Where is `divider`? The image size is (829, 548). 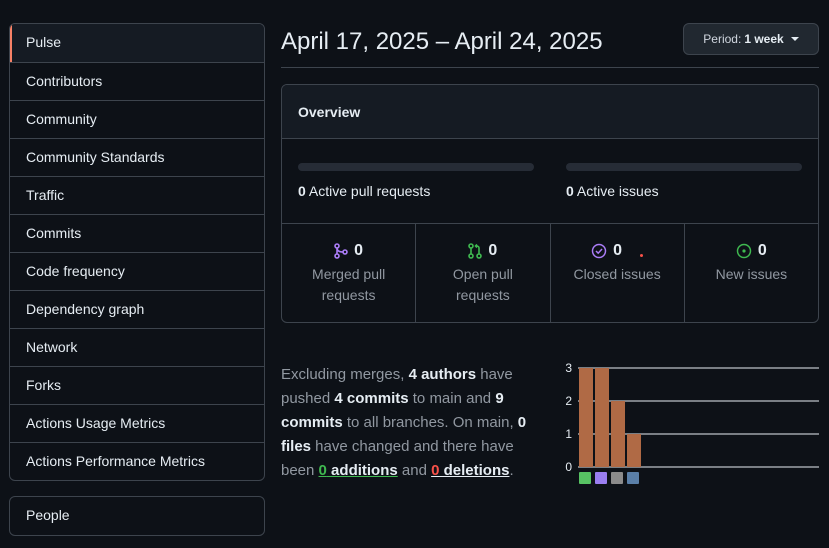 divider is located at coordinates (550, 67).